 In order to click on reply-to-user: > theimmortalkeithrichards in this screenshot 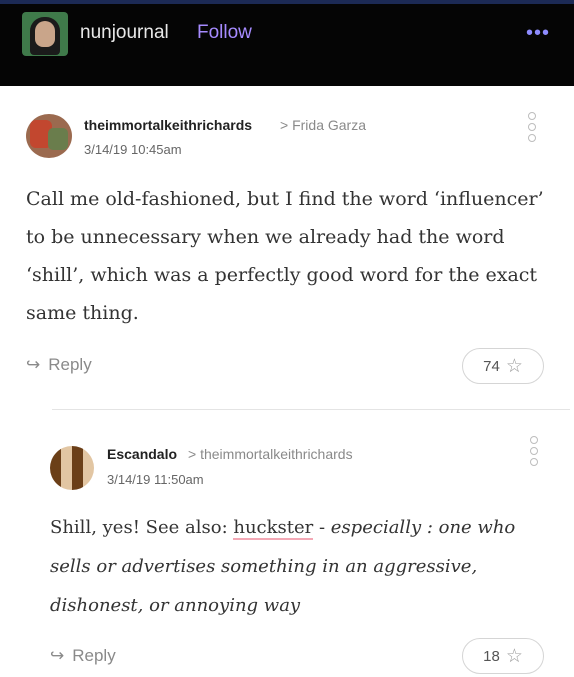, I will do `click(270, 454)`.